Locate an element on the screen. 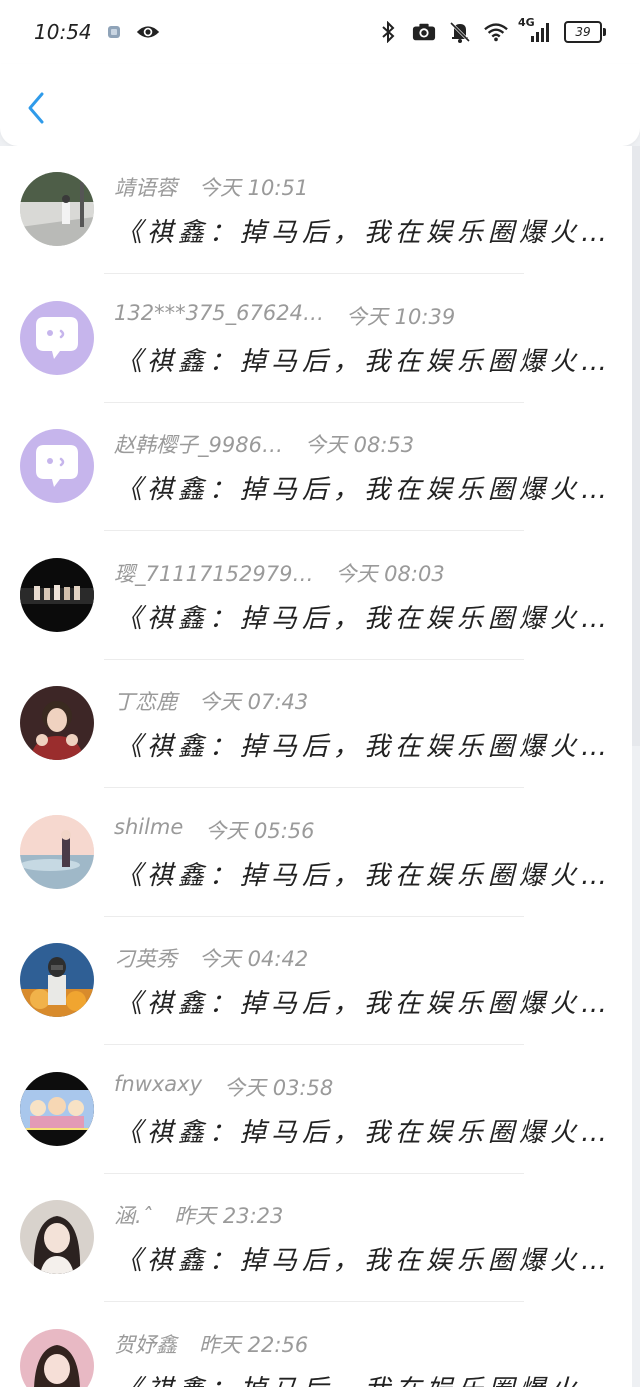  message-meta: 刁英秀 今天 04:42 is located at coordinates (211, 958).